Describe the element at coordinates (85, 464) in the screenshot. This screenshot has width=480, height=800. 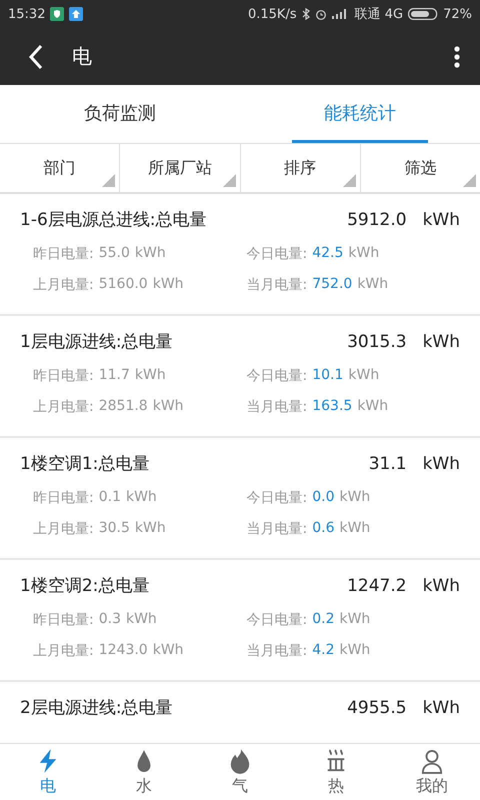
I see `meter-name: 1楼空调1:总电量` at that location.